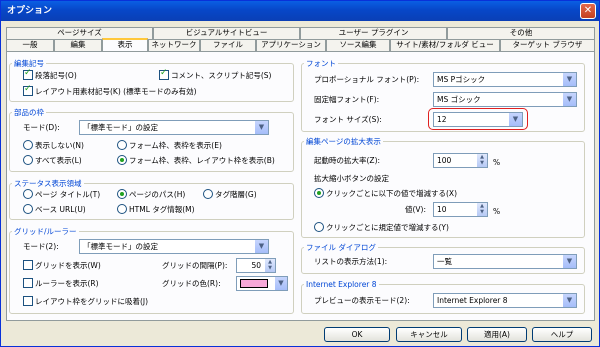 This screenshot has height=347, width=600. I want to click on paragraph-mark-checkbox: 段落記号(O), so click(50, 74).